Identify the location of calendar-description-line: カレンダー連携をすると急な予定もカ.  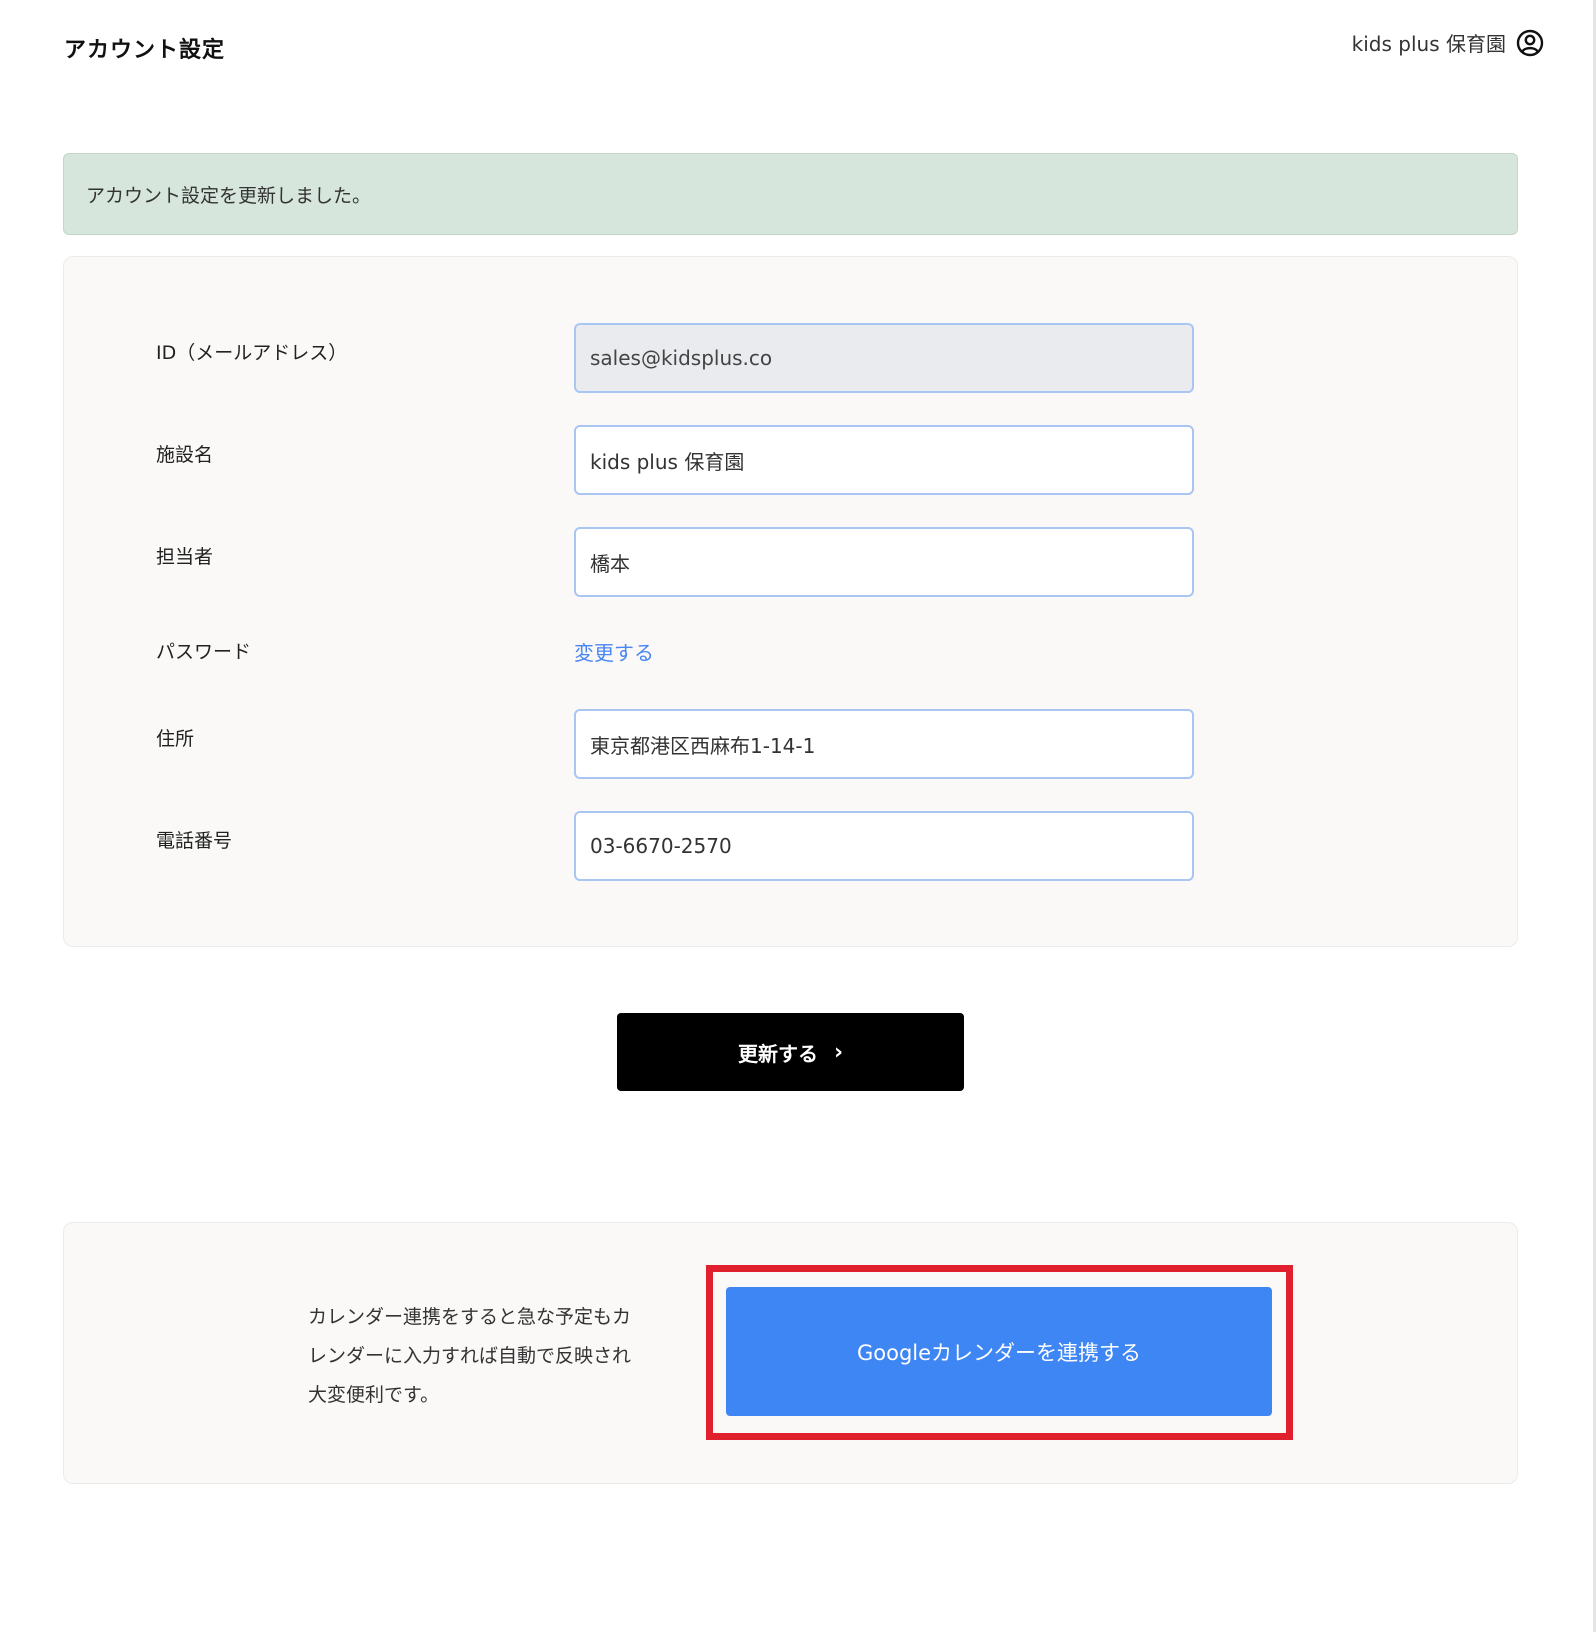
(470, 1317).